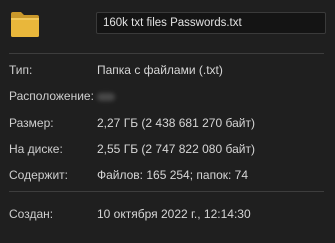 The height and width of the screenshot is (243, 335). Describe the element at coordinates (21, 70) in the screenshot. I see `type-label: Тип:` at that location.